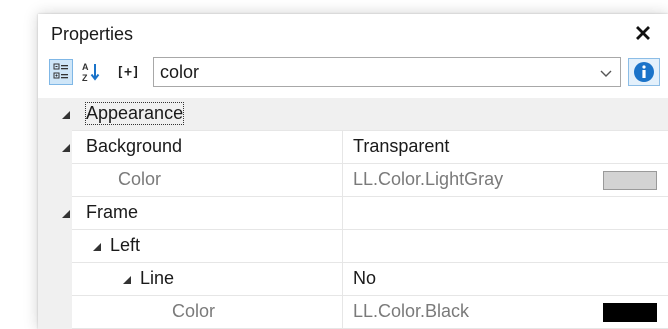 This screenshot has height=329, width=668. What do you see at coordinates (411, 311) in the screenshot?
I see `property-value: LL.Color.Black` at bounding box center [411, 311].